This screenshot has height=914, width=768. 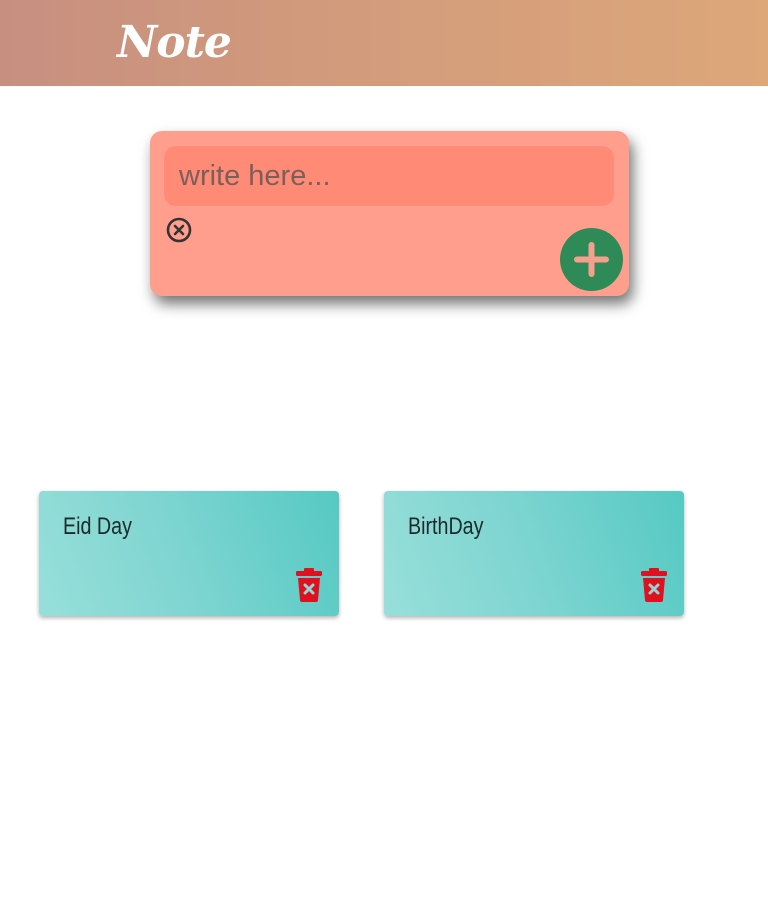 I want to click on plus-icon, so click(x=591, y=259).